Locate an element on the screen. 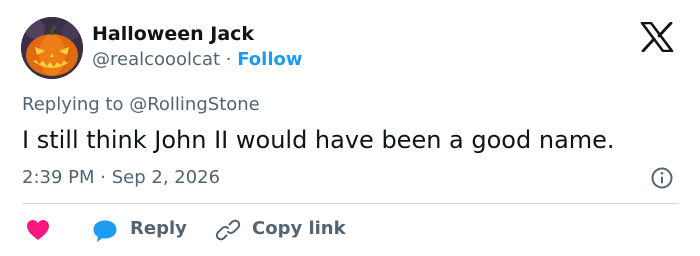 This screenshot has height=256, width=700. divider is located at coordinates (350, 203).